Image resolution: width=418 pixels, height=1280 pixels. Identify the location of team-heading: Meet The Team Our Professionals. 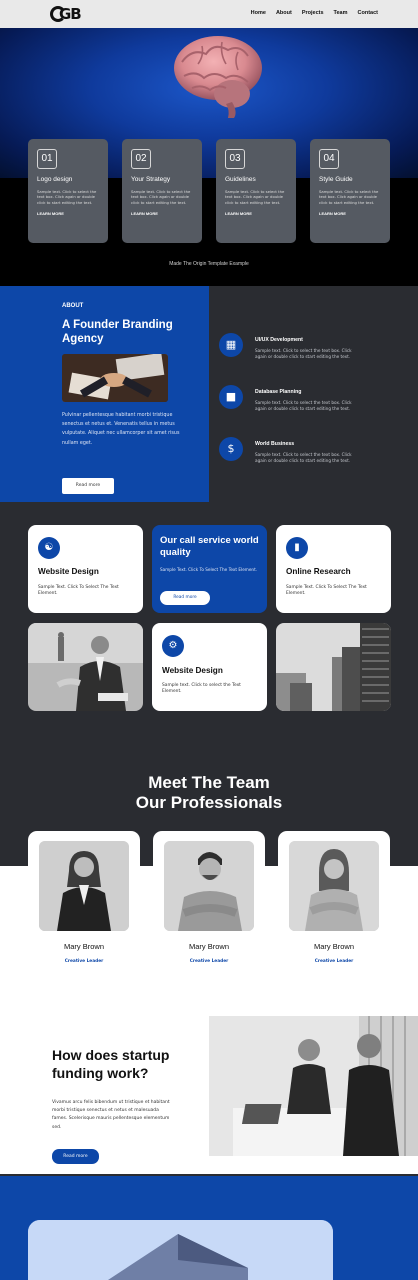
(209, 793).